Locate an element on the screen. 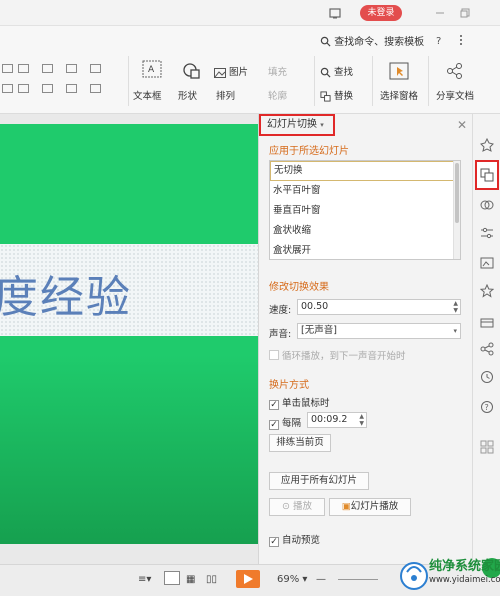  share-doc-label: 分享文档 is located at coordinates (455, 95).